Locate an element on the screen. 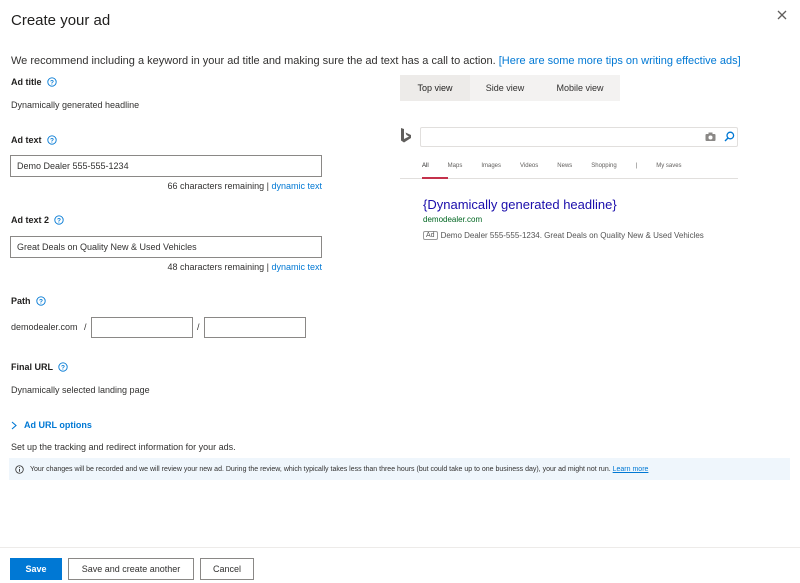 The width and height of the screenshot is (800, 583). path-label: Path ? is located at coordinates (28, 301).